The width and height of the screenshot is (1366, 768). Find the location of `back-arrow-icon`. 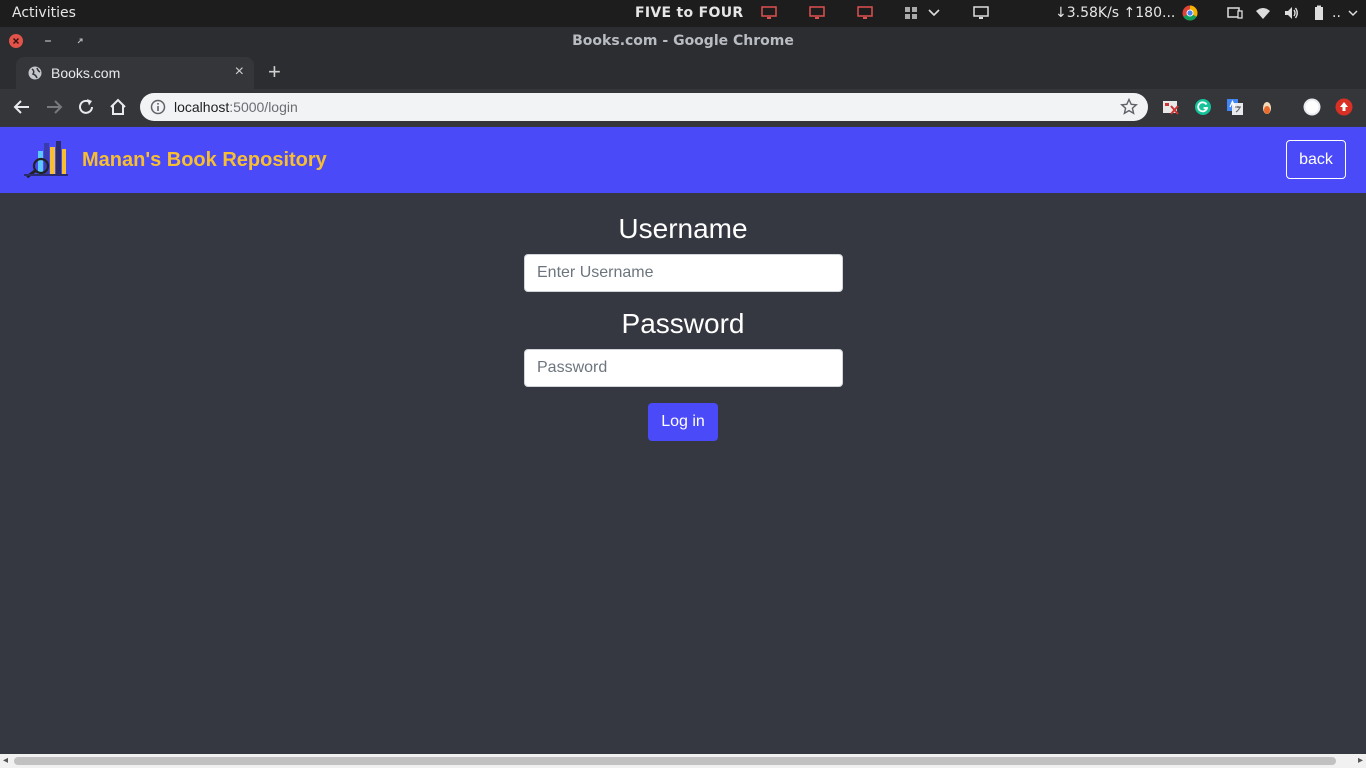

back-arrow-icon is located at coordinates (22, 107).